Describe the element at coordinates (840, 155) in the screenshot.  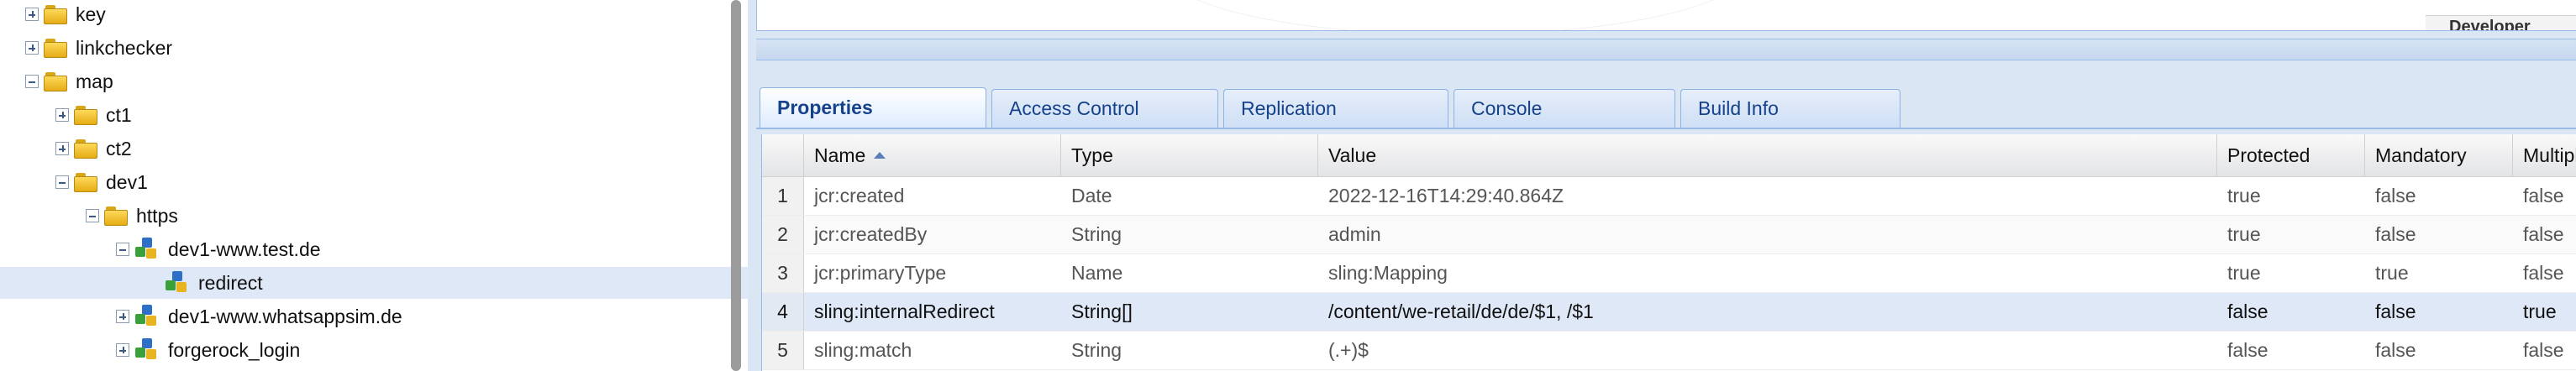
I see `column-header-label: Name` at that location.